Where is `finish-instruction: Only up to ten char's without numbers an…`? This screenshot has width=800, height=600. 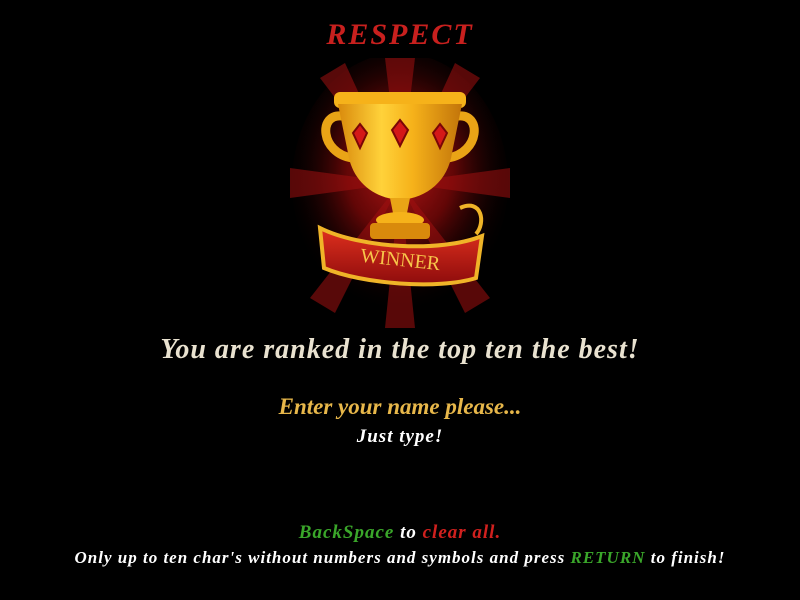 finish-instruction: Only up to ten char's without numbers an… is located at coordinates (400, 558).